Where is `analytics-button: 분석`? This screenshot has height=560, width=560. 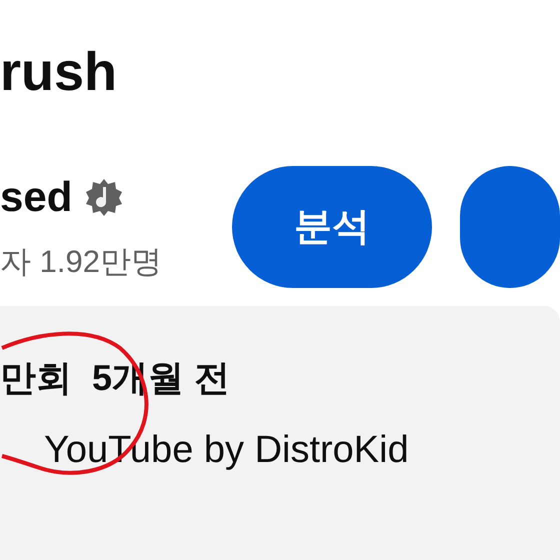
analytics-button: 분석 is located at coordinates (332, 227).